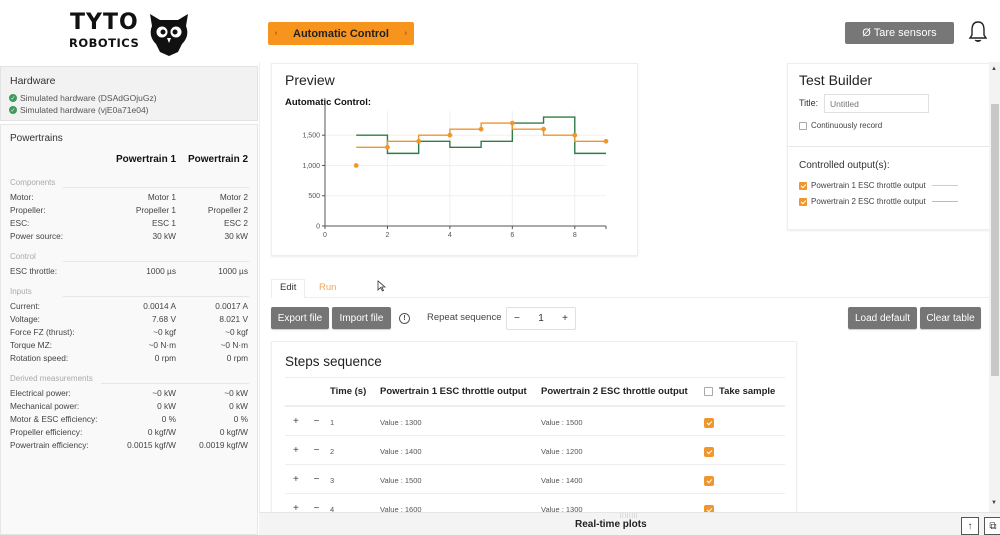  Describe the element at coordinates (840, 125) in the screenshot. I see `continuously-record-option: Continuously record` at that location.